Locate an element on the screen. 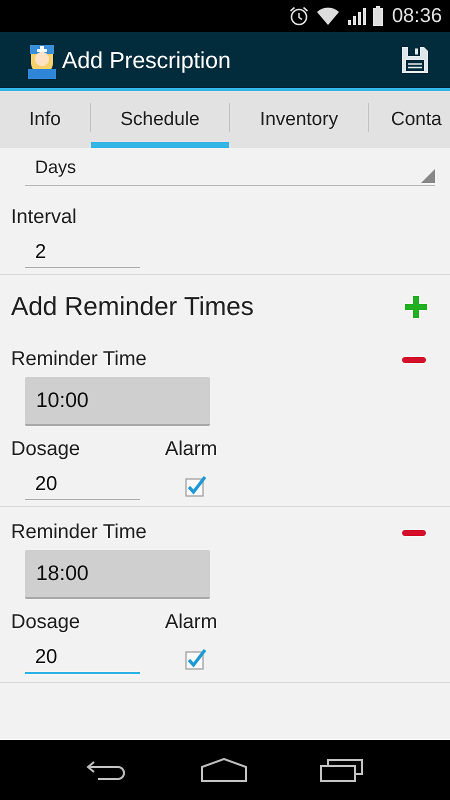  interval-label: Interval is located at coordinates (44, 217).